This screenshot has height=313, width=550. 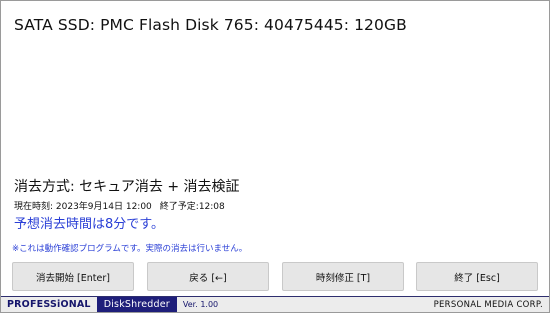 What do you see at coordinates (49, 304) in the screenshot?
I see `professional-label: PROFESSiONAL` at bounding box center [49, 304].